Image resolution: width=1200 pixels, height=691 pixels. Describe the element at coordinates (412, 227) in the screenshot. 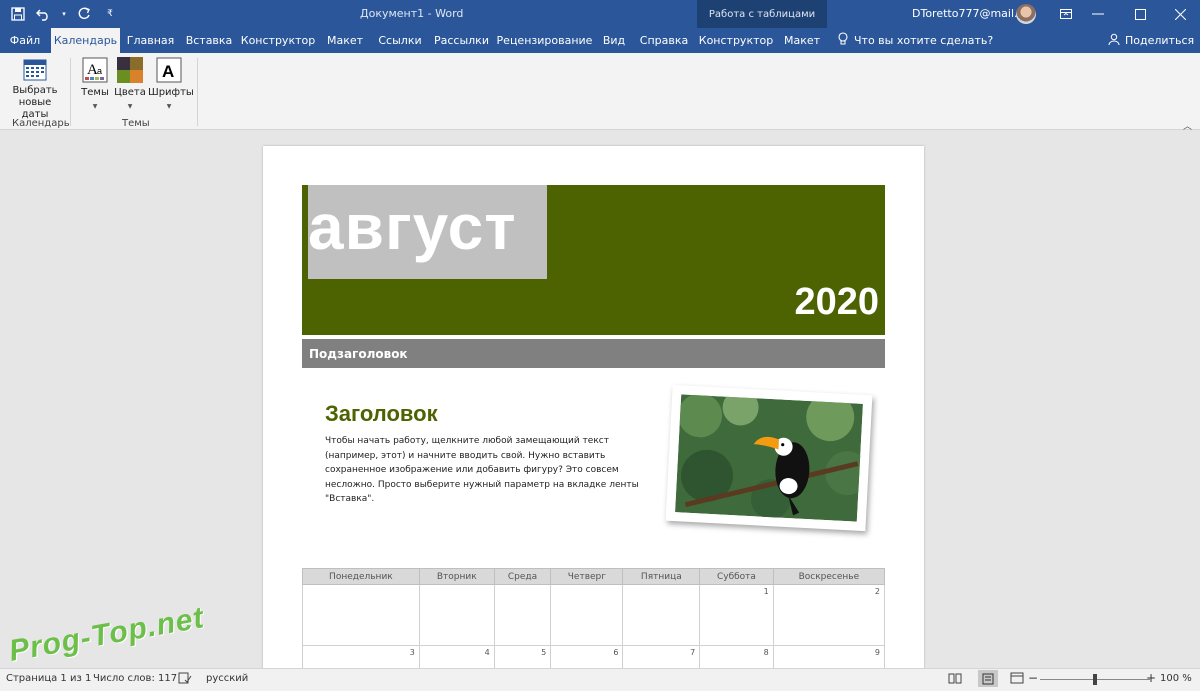

I see `month-title: август` at that location.